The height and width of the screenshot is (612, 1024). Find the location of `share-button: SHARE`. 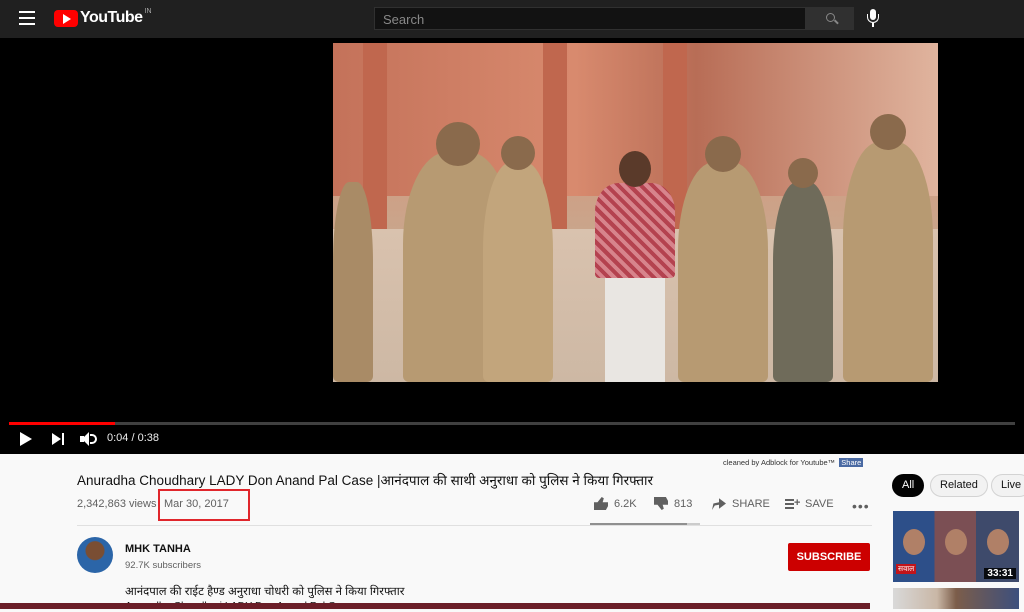

share-button: SHARE is located at coordinates (741, 503).